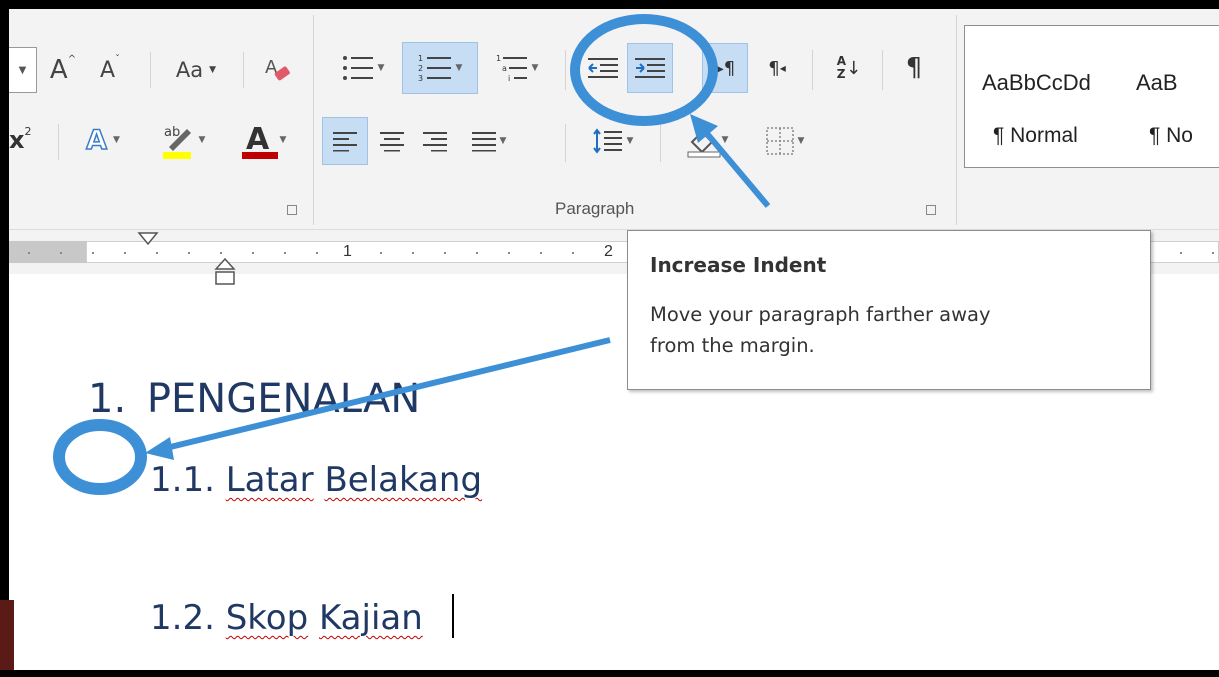  I want to click on frame-corner, so click(7, 638).